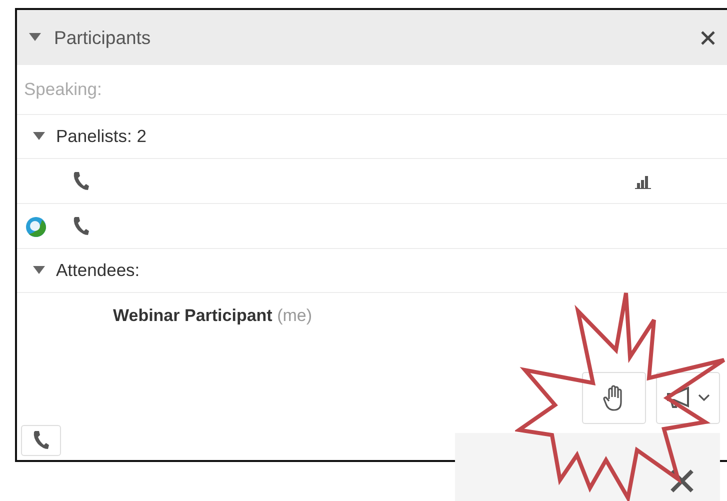 Image resolution: width=727 pixels, height=501 pixels. What do you see at coordinates (63, 89) in the screenshot?
I see `speaking-label: Speaking:` at bounding box center [63, 89].